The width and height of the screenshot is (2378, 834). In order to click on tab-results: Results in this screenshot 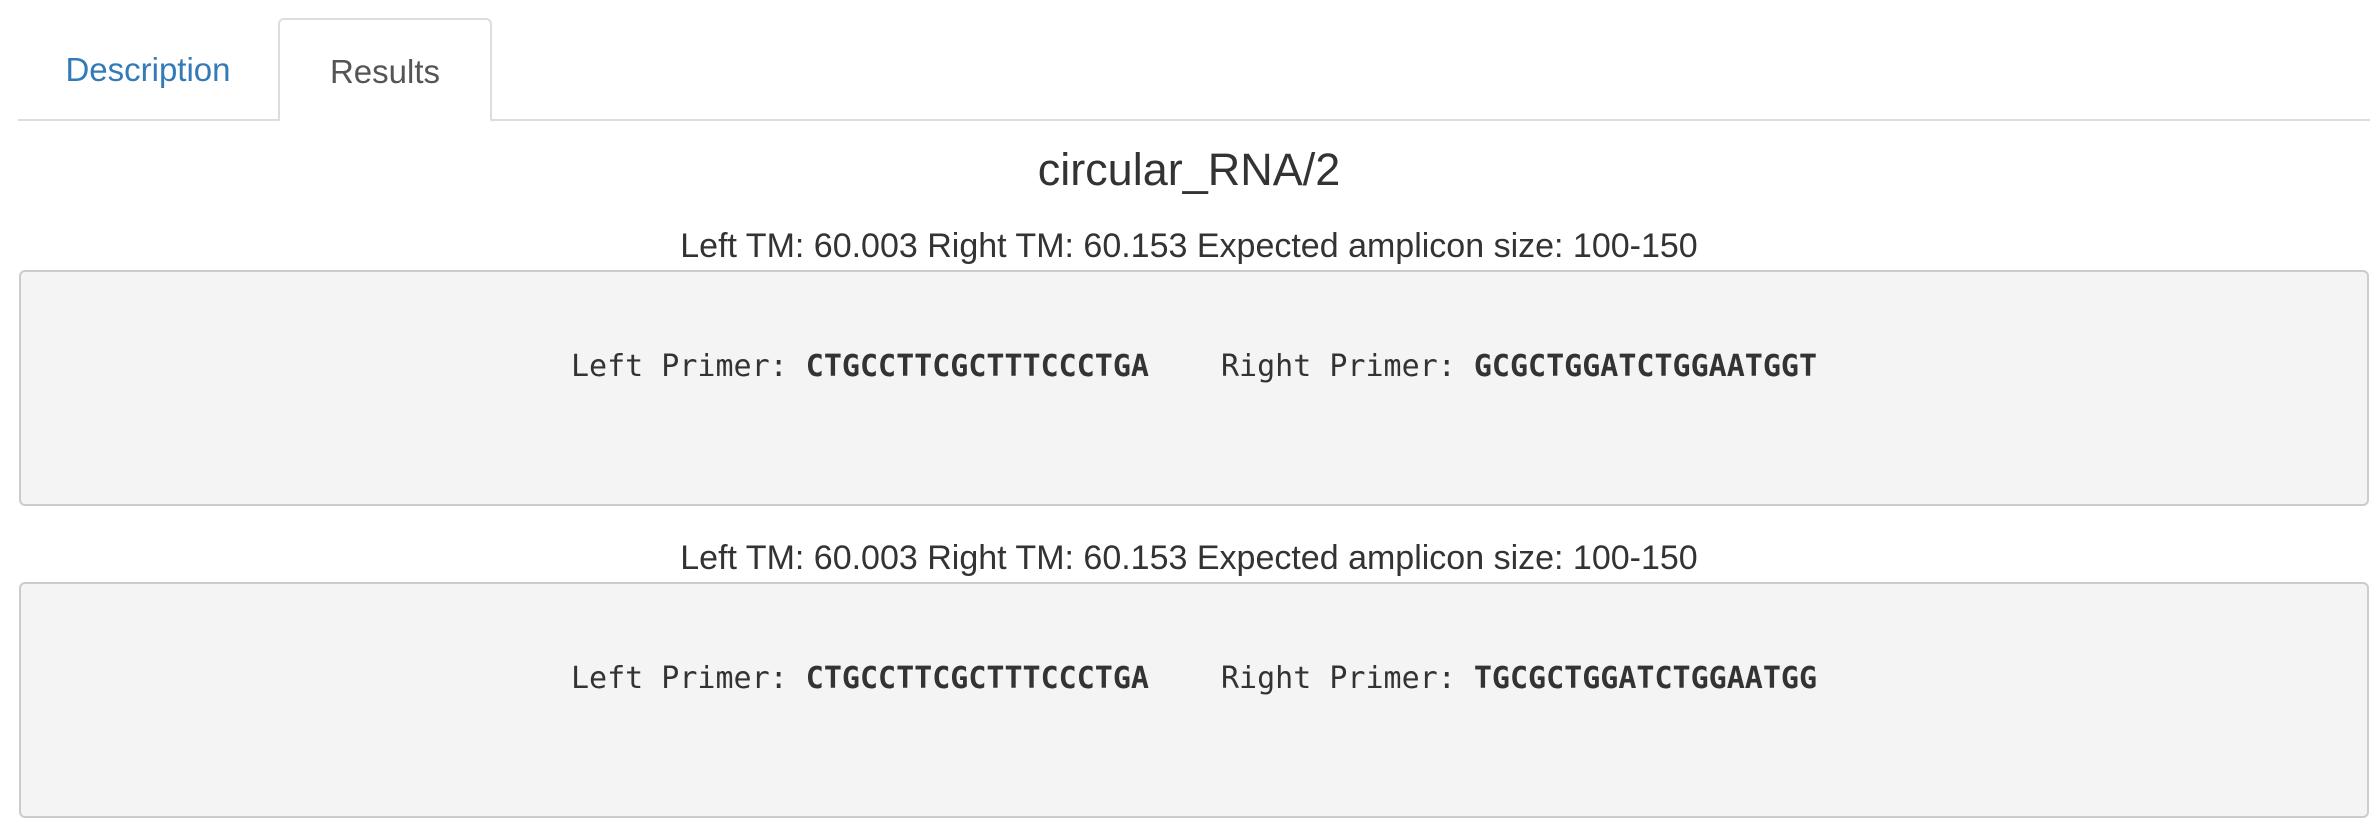, I will do `click(385, 70)`.